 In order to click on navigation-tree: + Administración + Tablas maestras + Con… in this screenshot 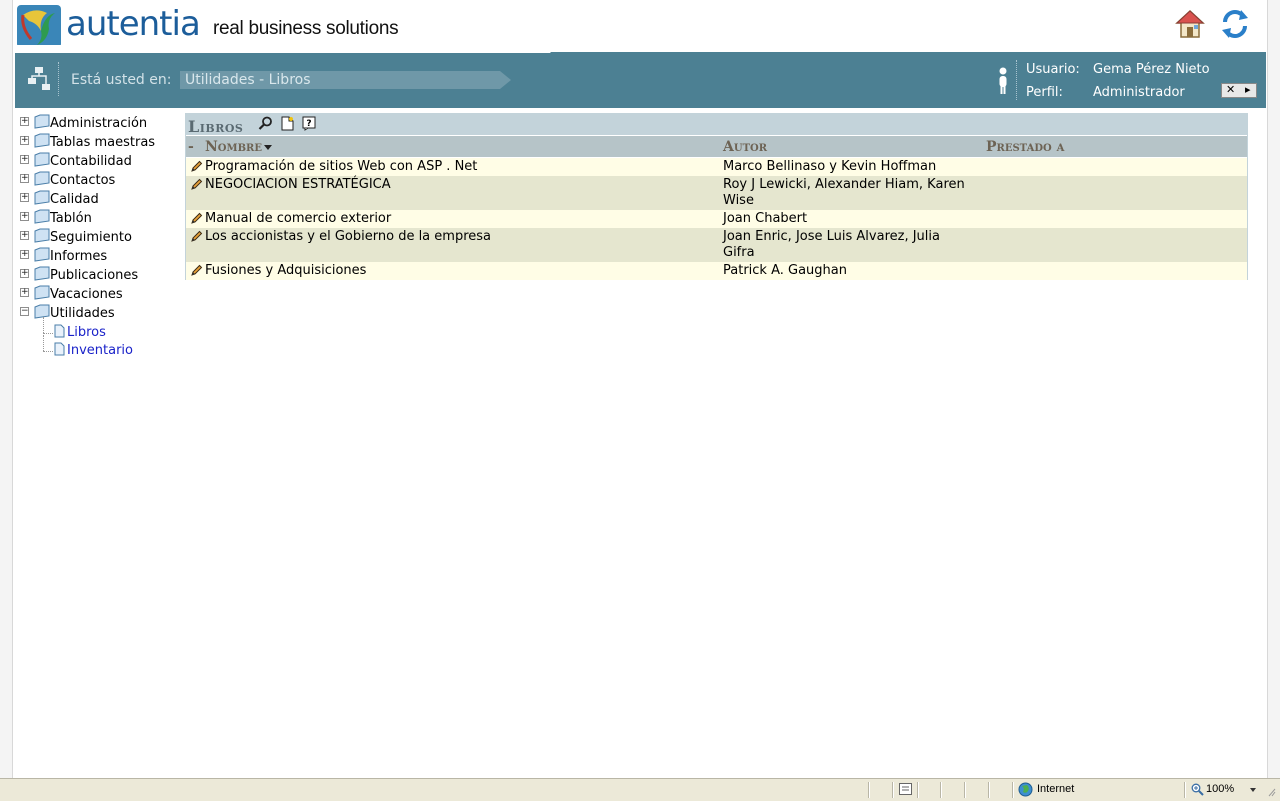, I will do `click(100, 236)`.